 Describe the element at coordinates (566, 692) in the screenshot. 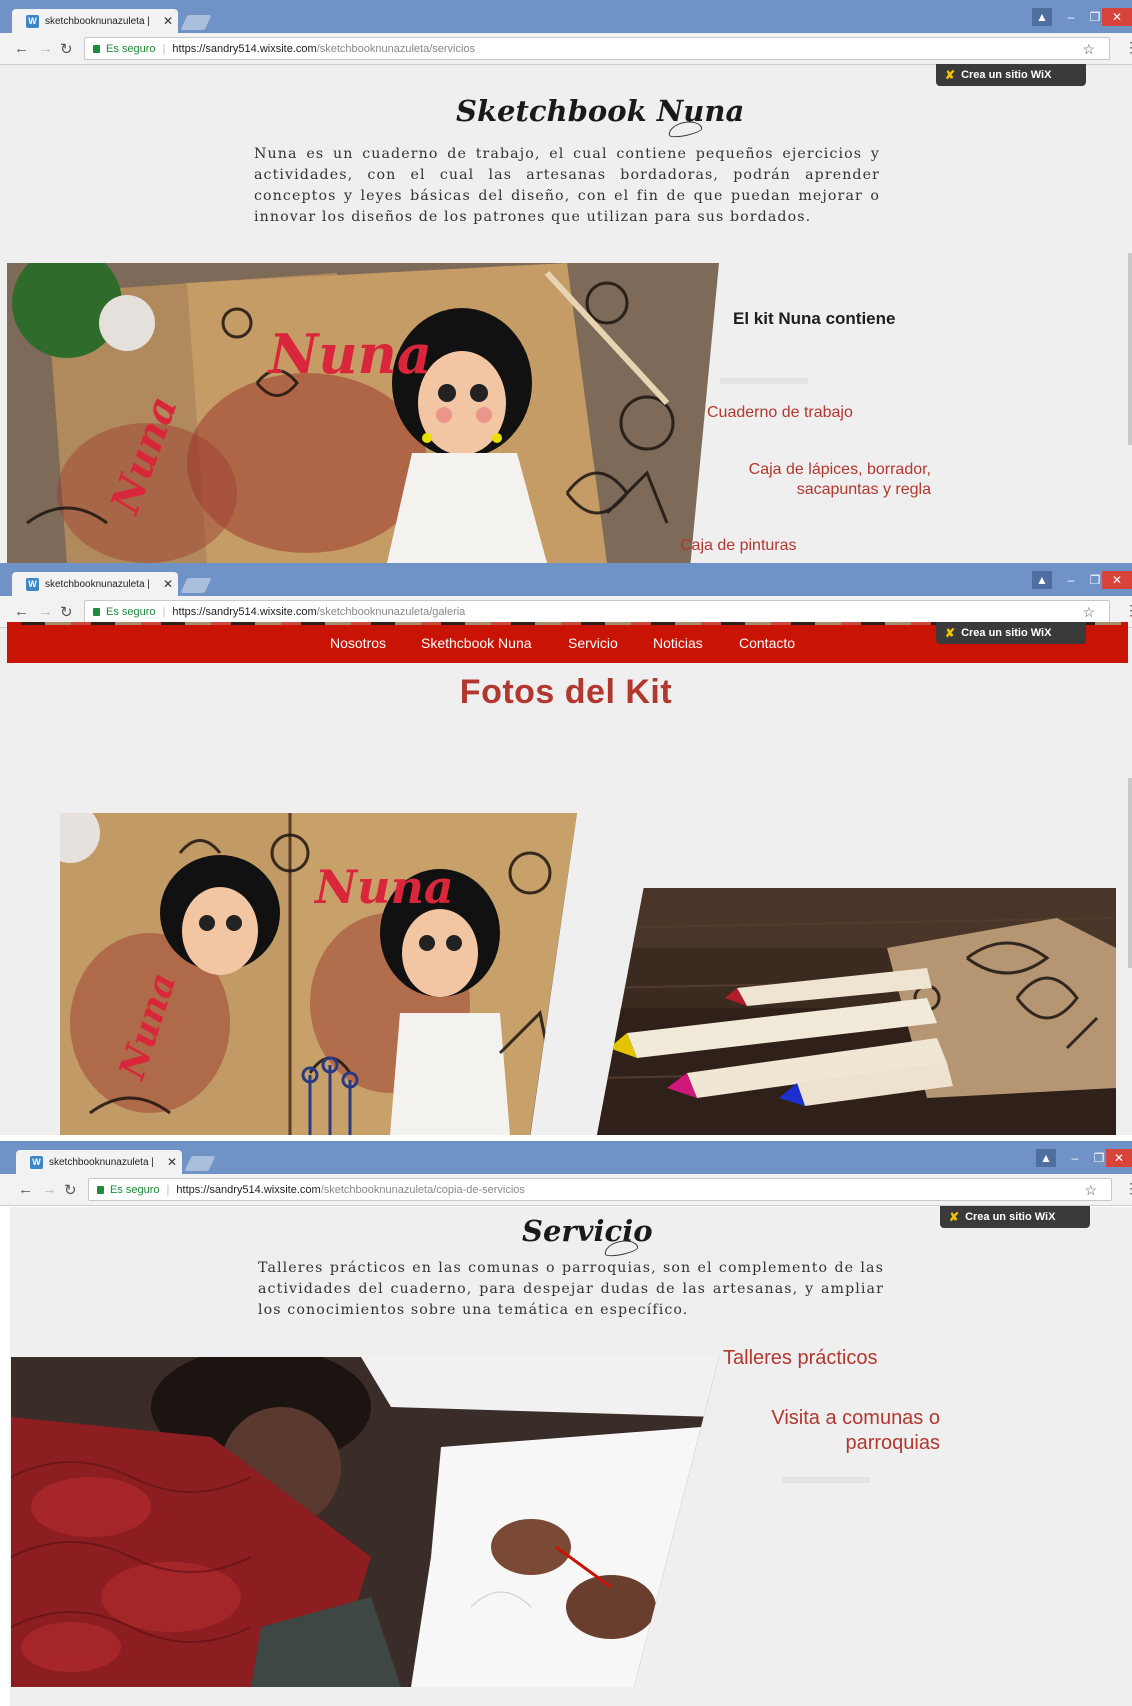

I see `gallery-title: Fotos del Kit` at that location.